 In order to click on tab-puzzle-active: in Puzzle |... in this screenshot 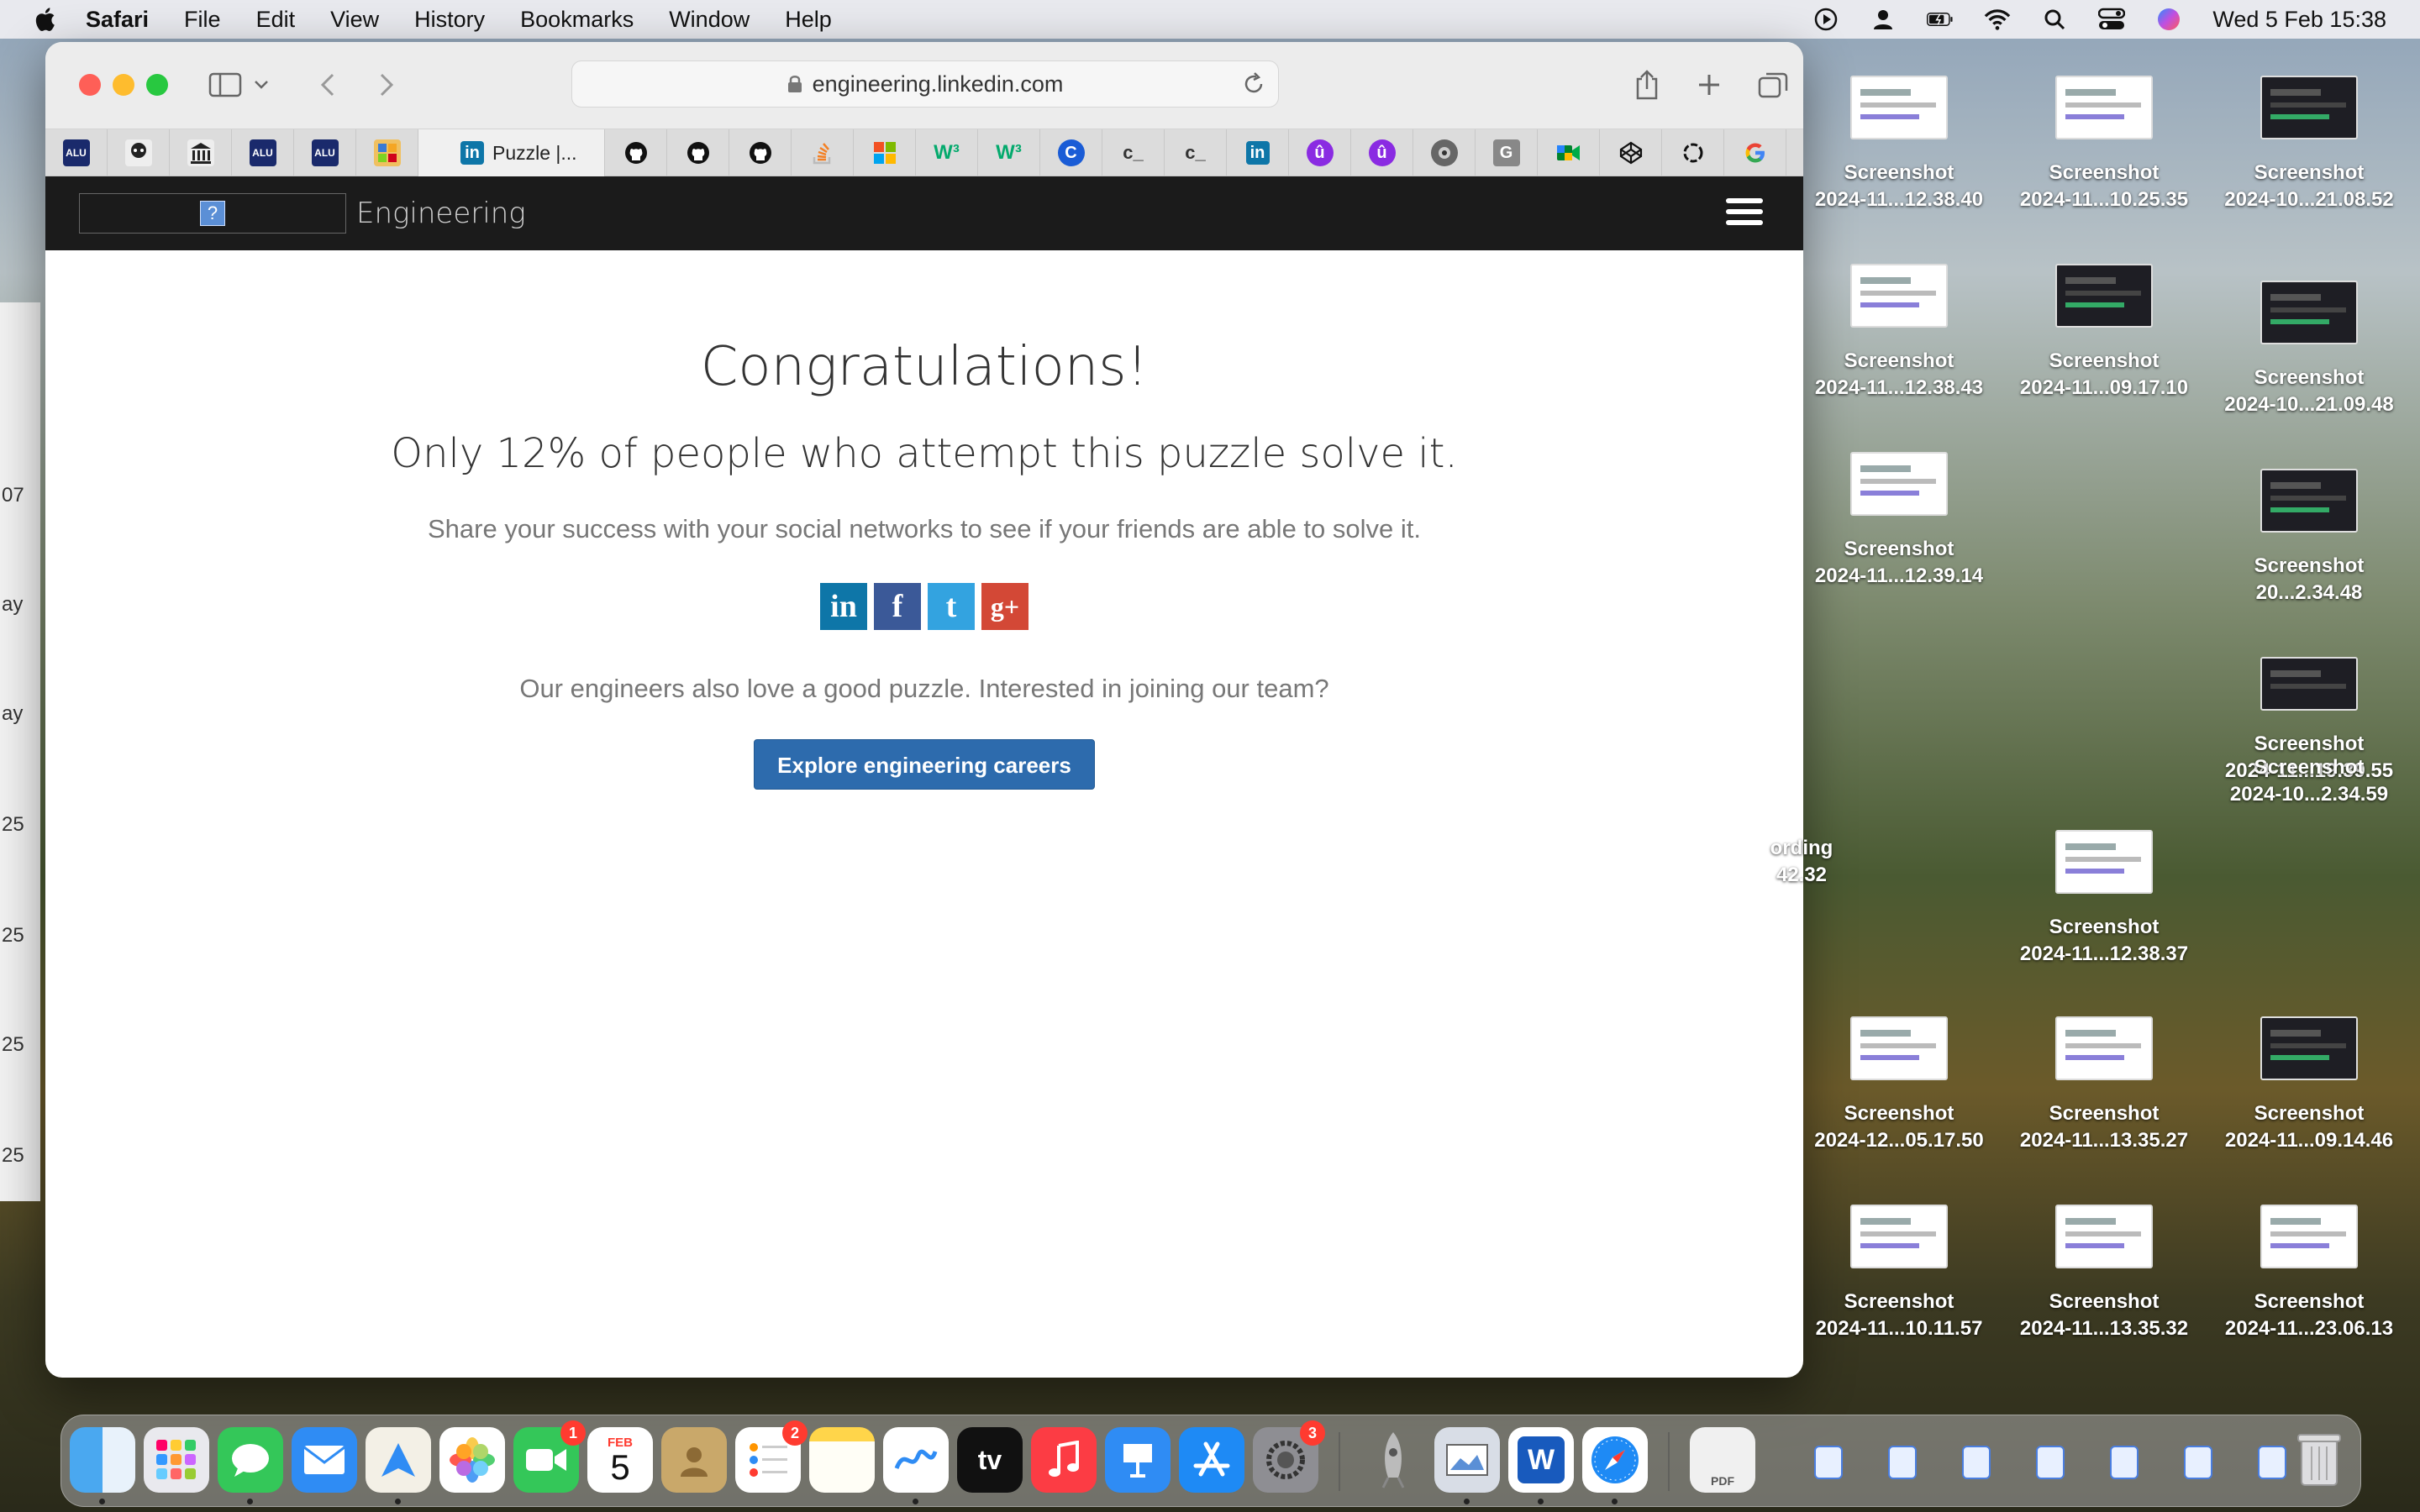, I will do `click(511, 152)`.